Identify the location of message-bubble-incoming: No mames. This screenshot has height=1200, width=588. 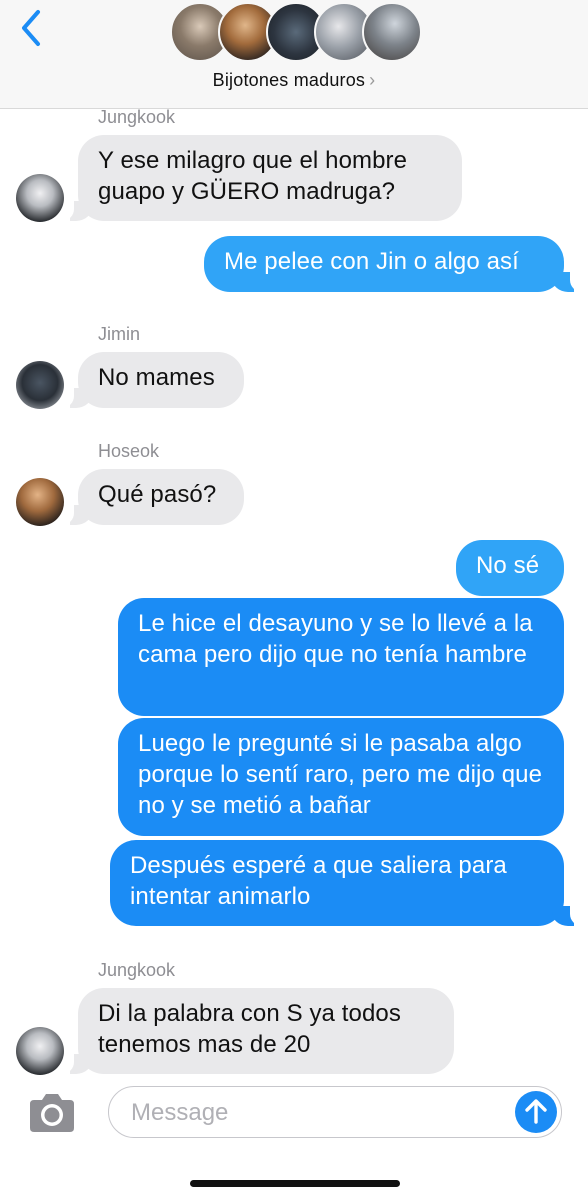
(161, 380).